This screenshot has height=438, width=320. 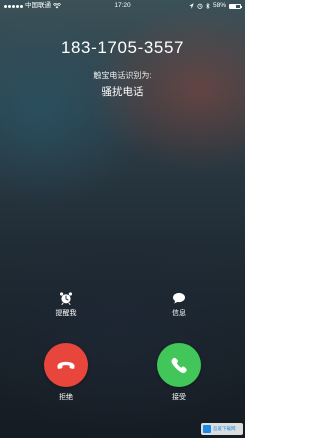 What do you see at coordinates (66, 313) in the screenshot?
I see `remind-me-label: 提醒我` at bounding box center [66, 313].